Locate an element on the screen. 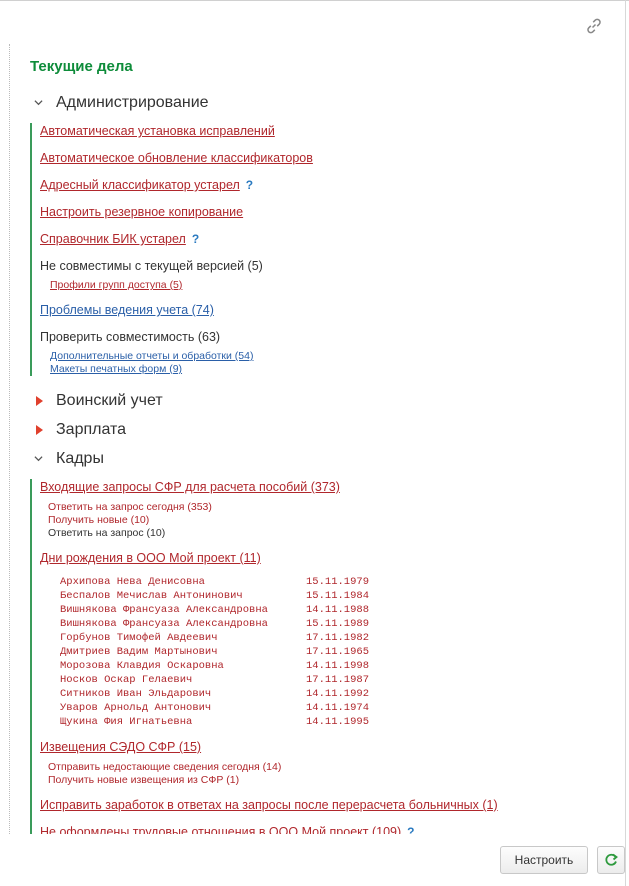 The width and height of the screenshot is (629, 886). birthday-name: Ситников Иван Эльдарович is located at coordinates (136, 694).